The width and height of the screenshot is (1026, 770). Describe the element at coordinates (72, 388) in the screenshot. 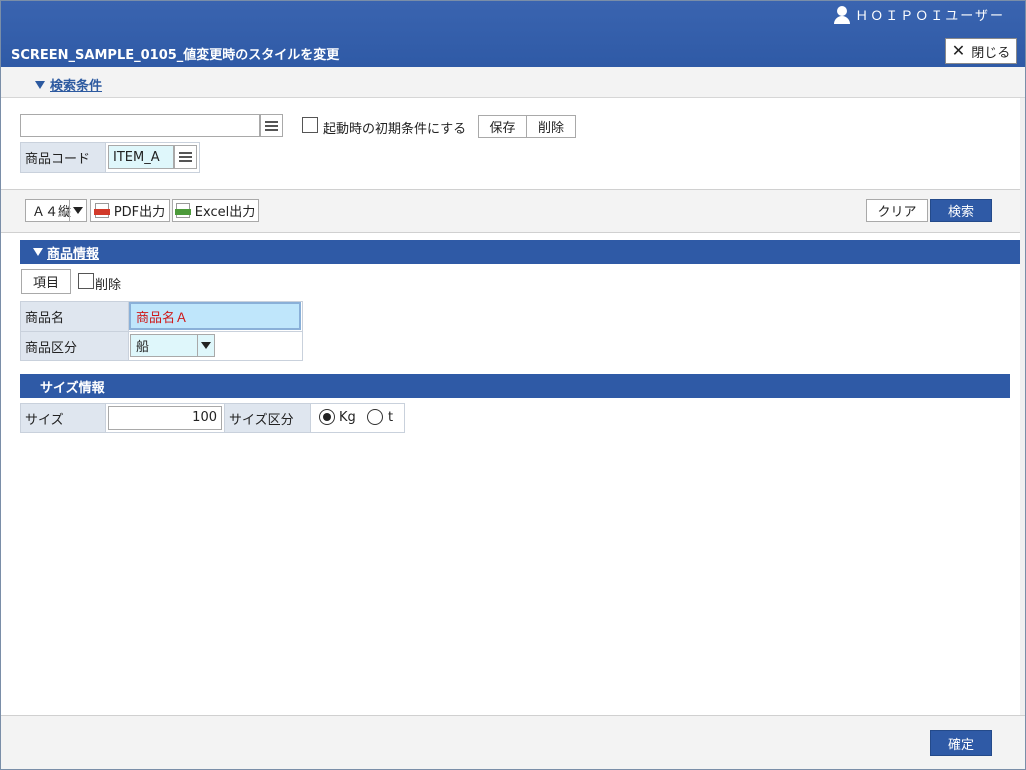

I see `size-info-title: サイズ情報` at that location.